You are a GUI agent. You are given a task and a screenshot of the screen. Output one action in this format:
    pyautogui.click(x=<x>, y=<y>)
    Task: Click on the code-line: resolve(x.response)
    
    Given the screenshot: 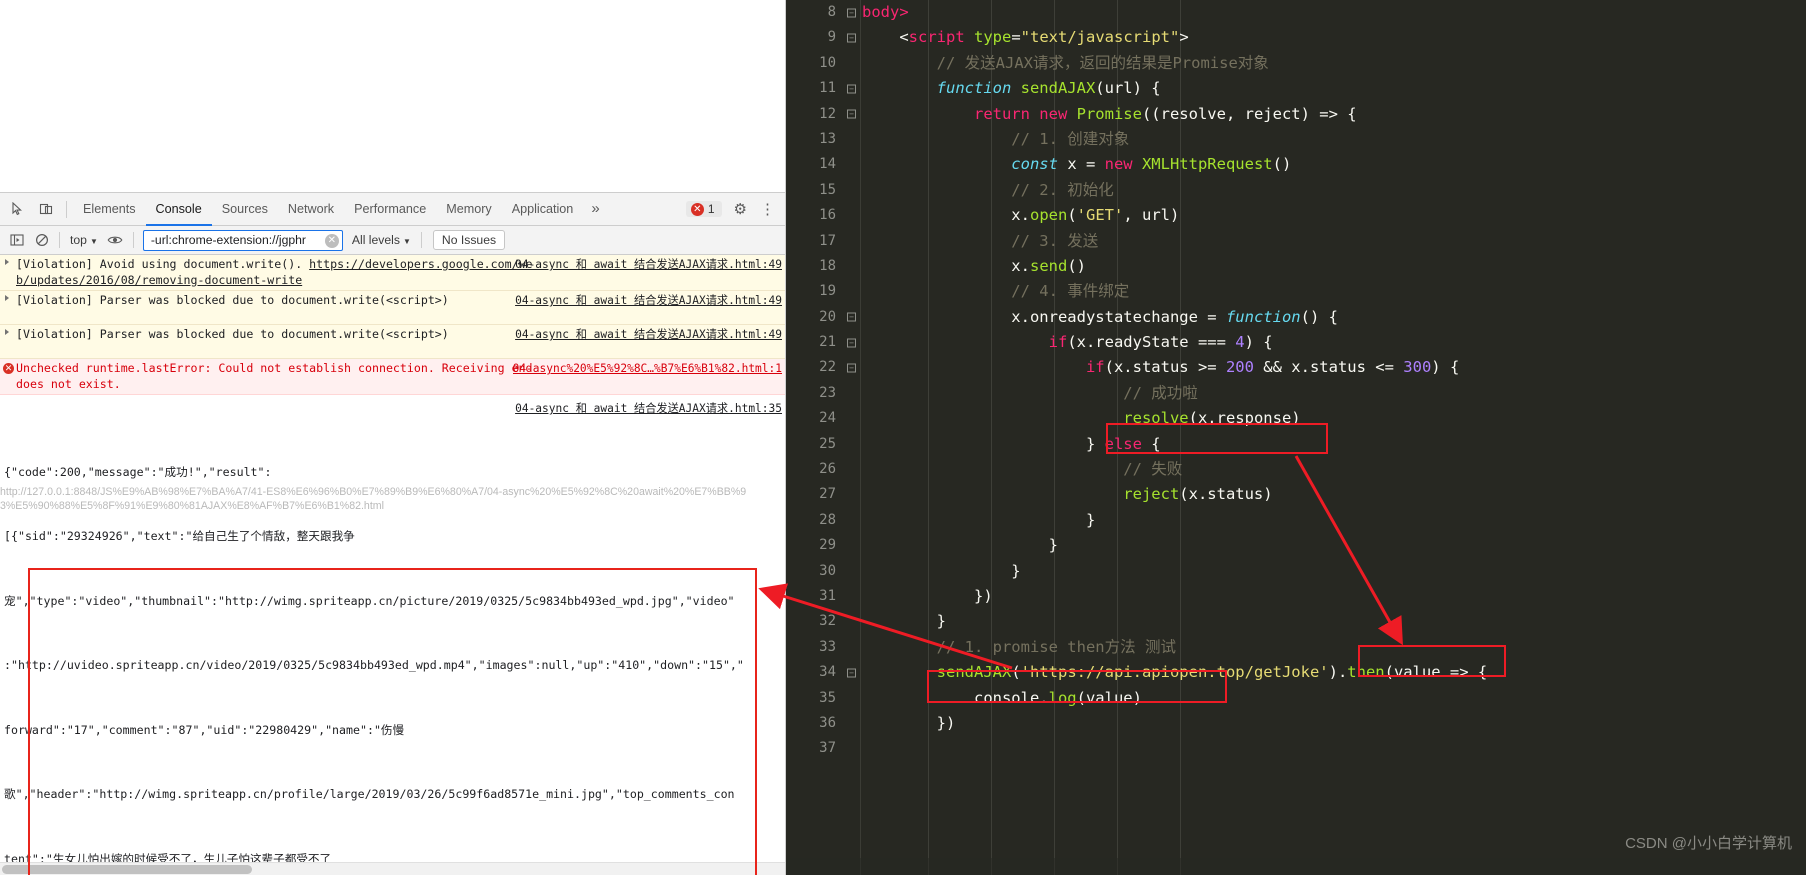 What is the action you would take?
    pyautogui.click(x=1334, y=418)
    